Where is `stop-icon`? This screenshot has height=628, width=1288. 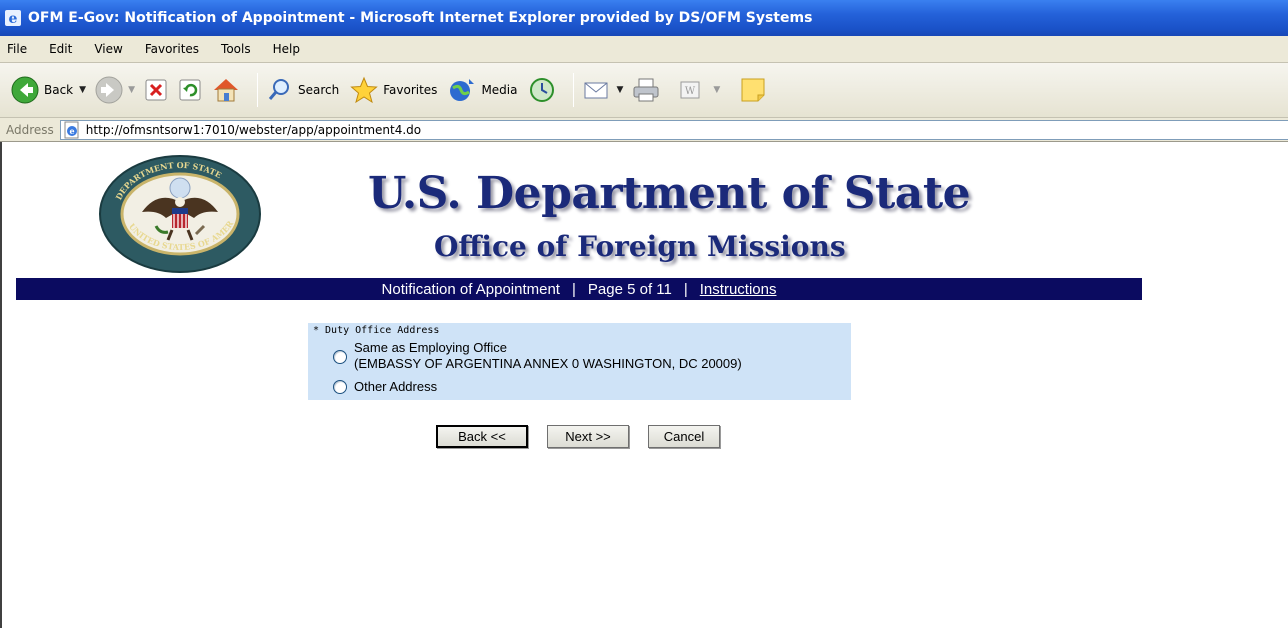
stop-icon is located at coordinates (156, 90).